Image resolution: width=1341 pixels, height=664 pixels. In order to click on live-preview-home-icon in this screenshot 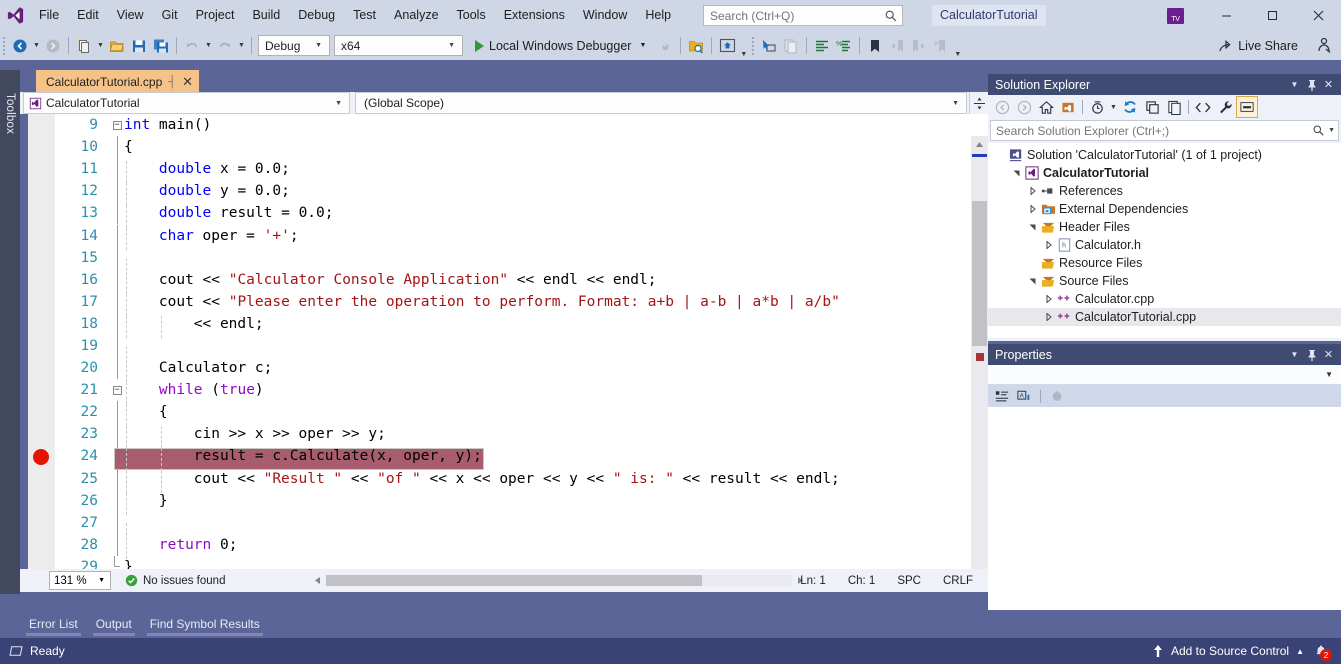, I will do `click(727, 46)`.